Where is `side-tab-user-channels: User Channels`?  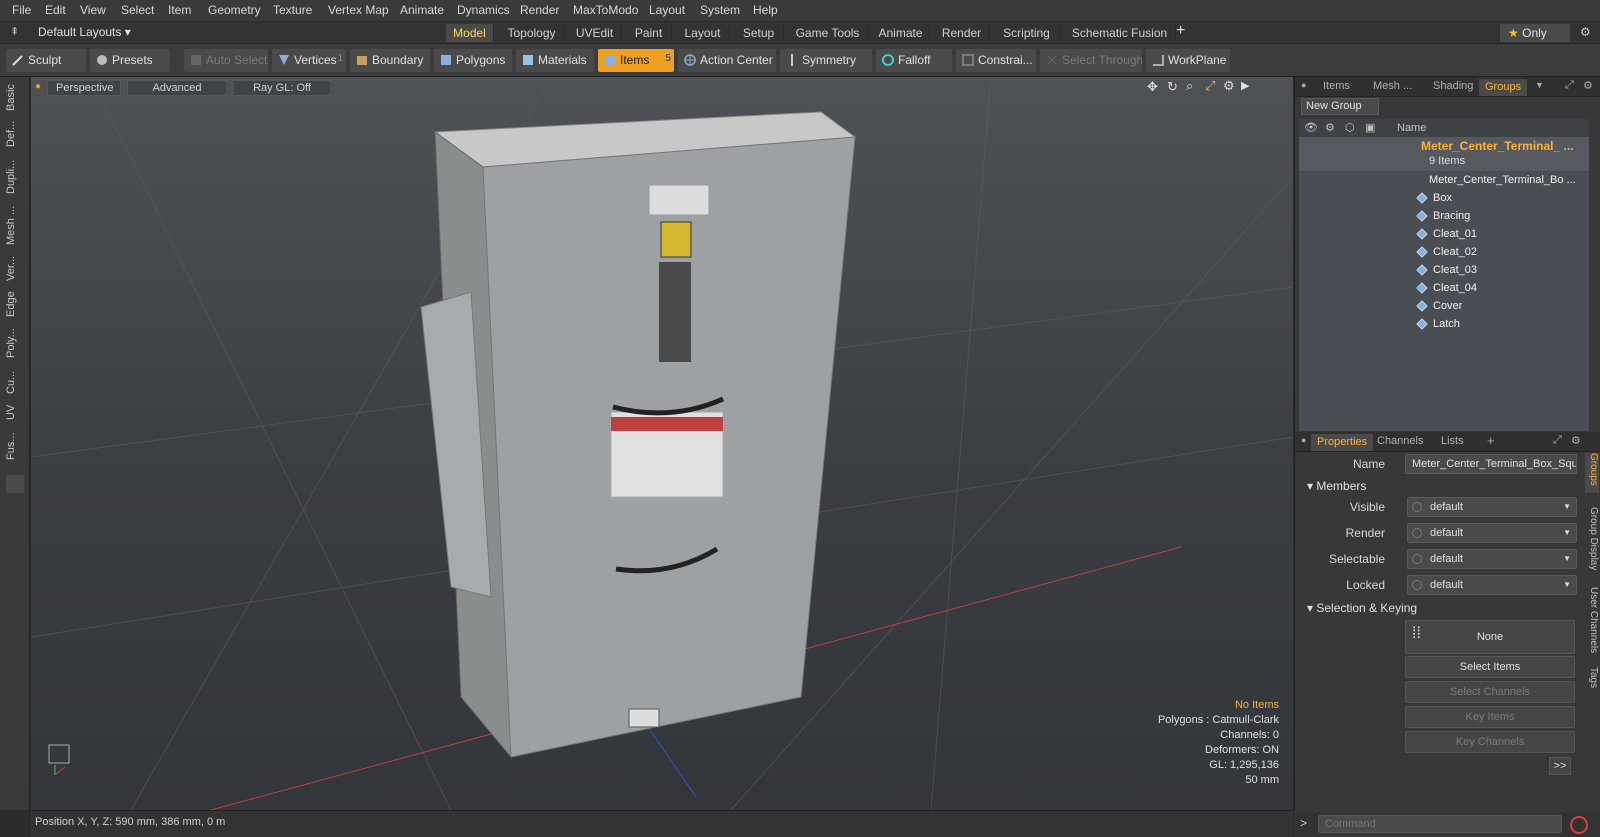
side-tab-user-channels: User Channels is located at coordinates (1592, 622).